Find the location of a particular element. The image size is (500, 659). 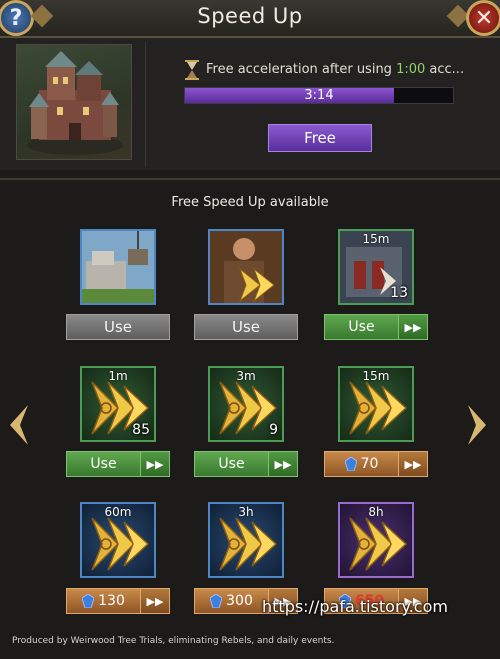

builder-speedup-icon is located at coordinates (246, 267).